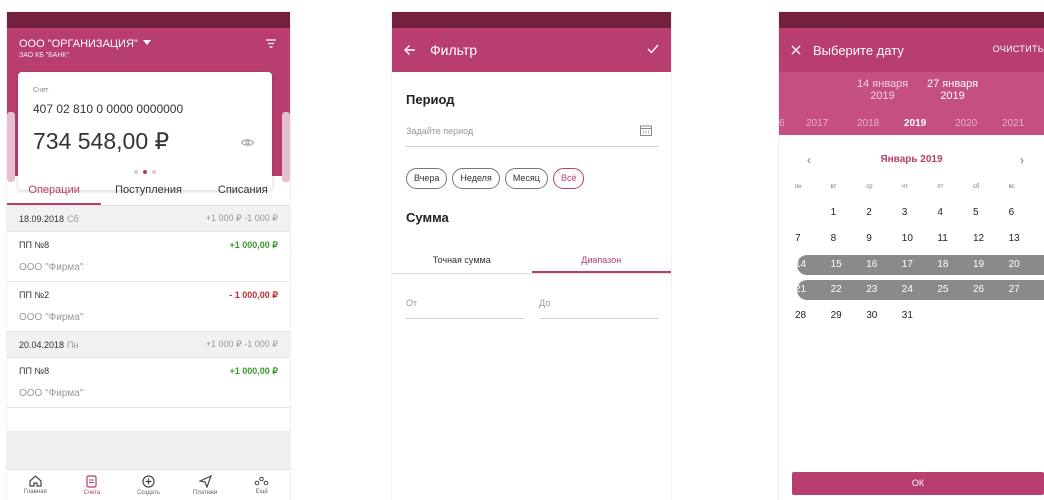 This screenshot has height=500, width=1044. I want to click on day-cell: 1, so click(849, 212).